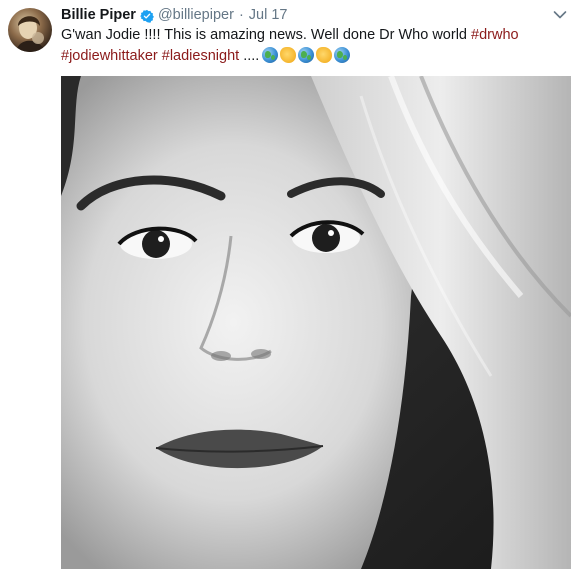 The height and width of the screenshot is (569, 579). I want to click on emoji-row, so click(307, 55).